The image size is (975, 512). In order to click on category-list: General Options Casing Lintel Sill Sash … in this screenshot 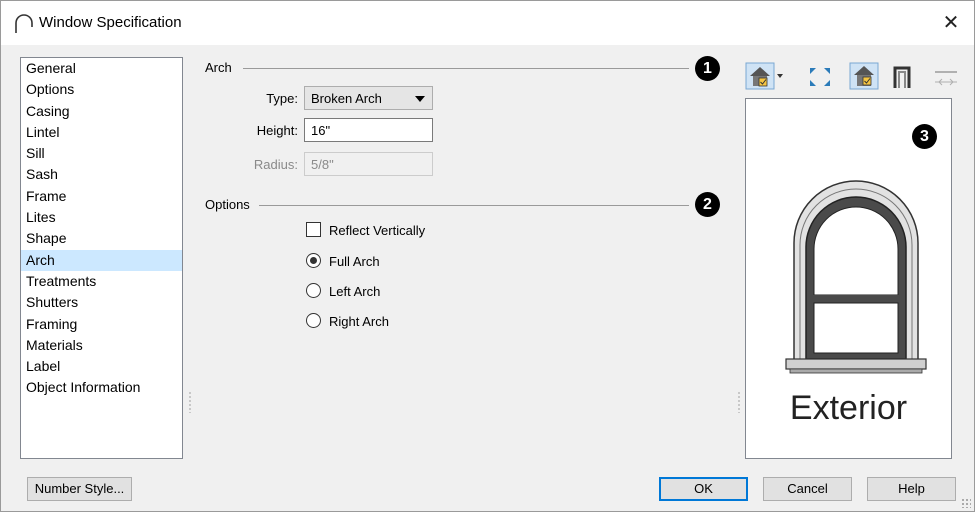, I will do `click(101, 258)`.